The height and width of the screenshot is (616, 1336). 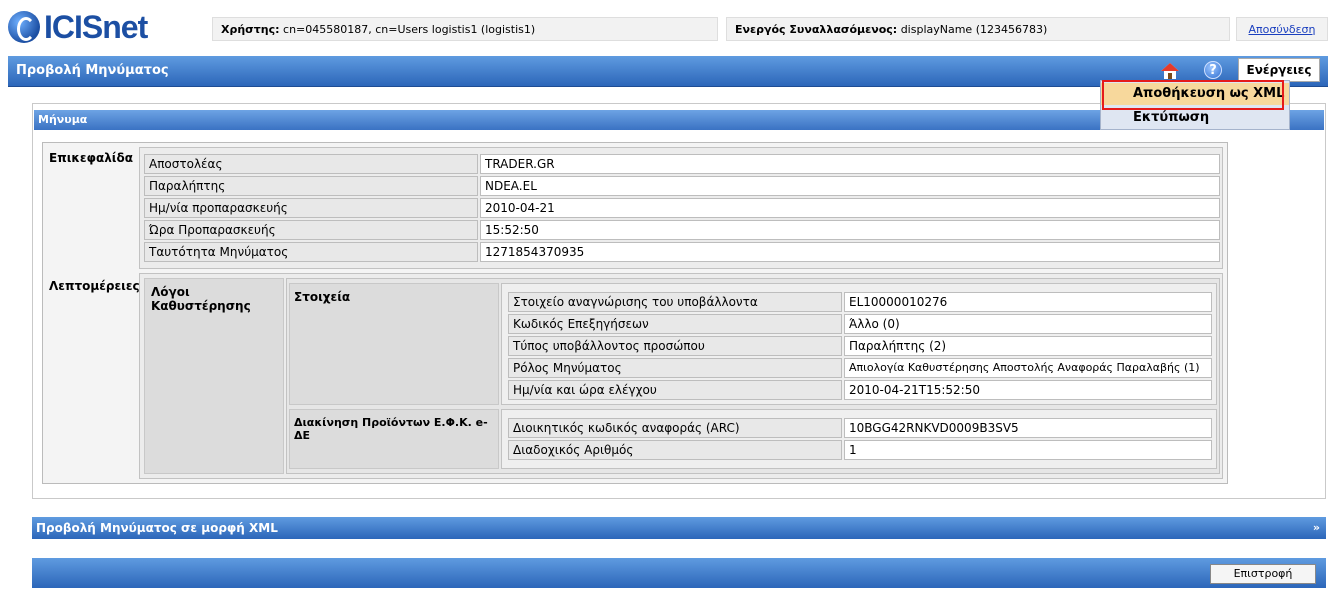 What do you see at coordinates (311, 230) in the screenshot?
I see `field-label: Ώρα Προπαρασκευής` at bounding box center [311, 230].